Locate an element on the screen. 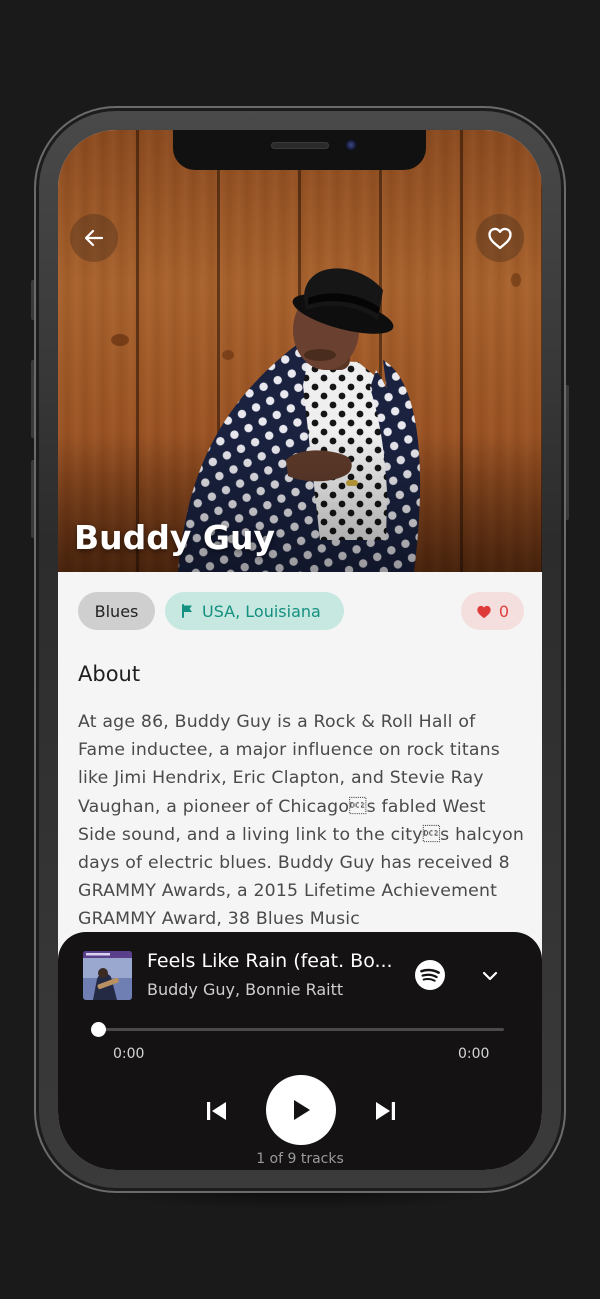  phone-notch is located at coordinates (299, 150).